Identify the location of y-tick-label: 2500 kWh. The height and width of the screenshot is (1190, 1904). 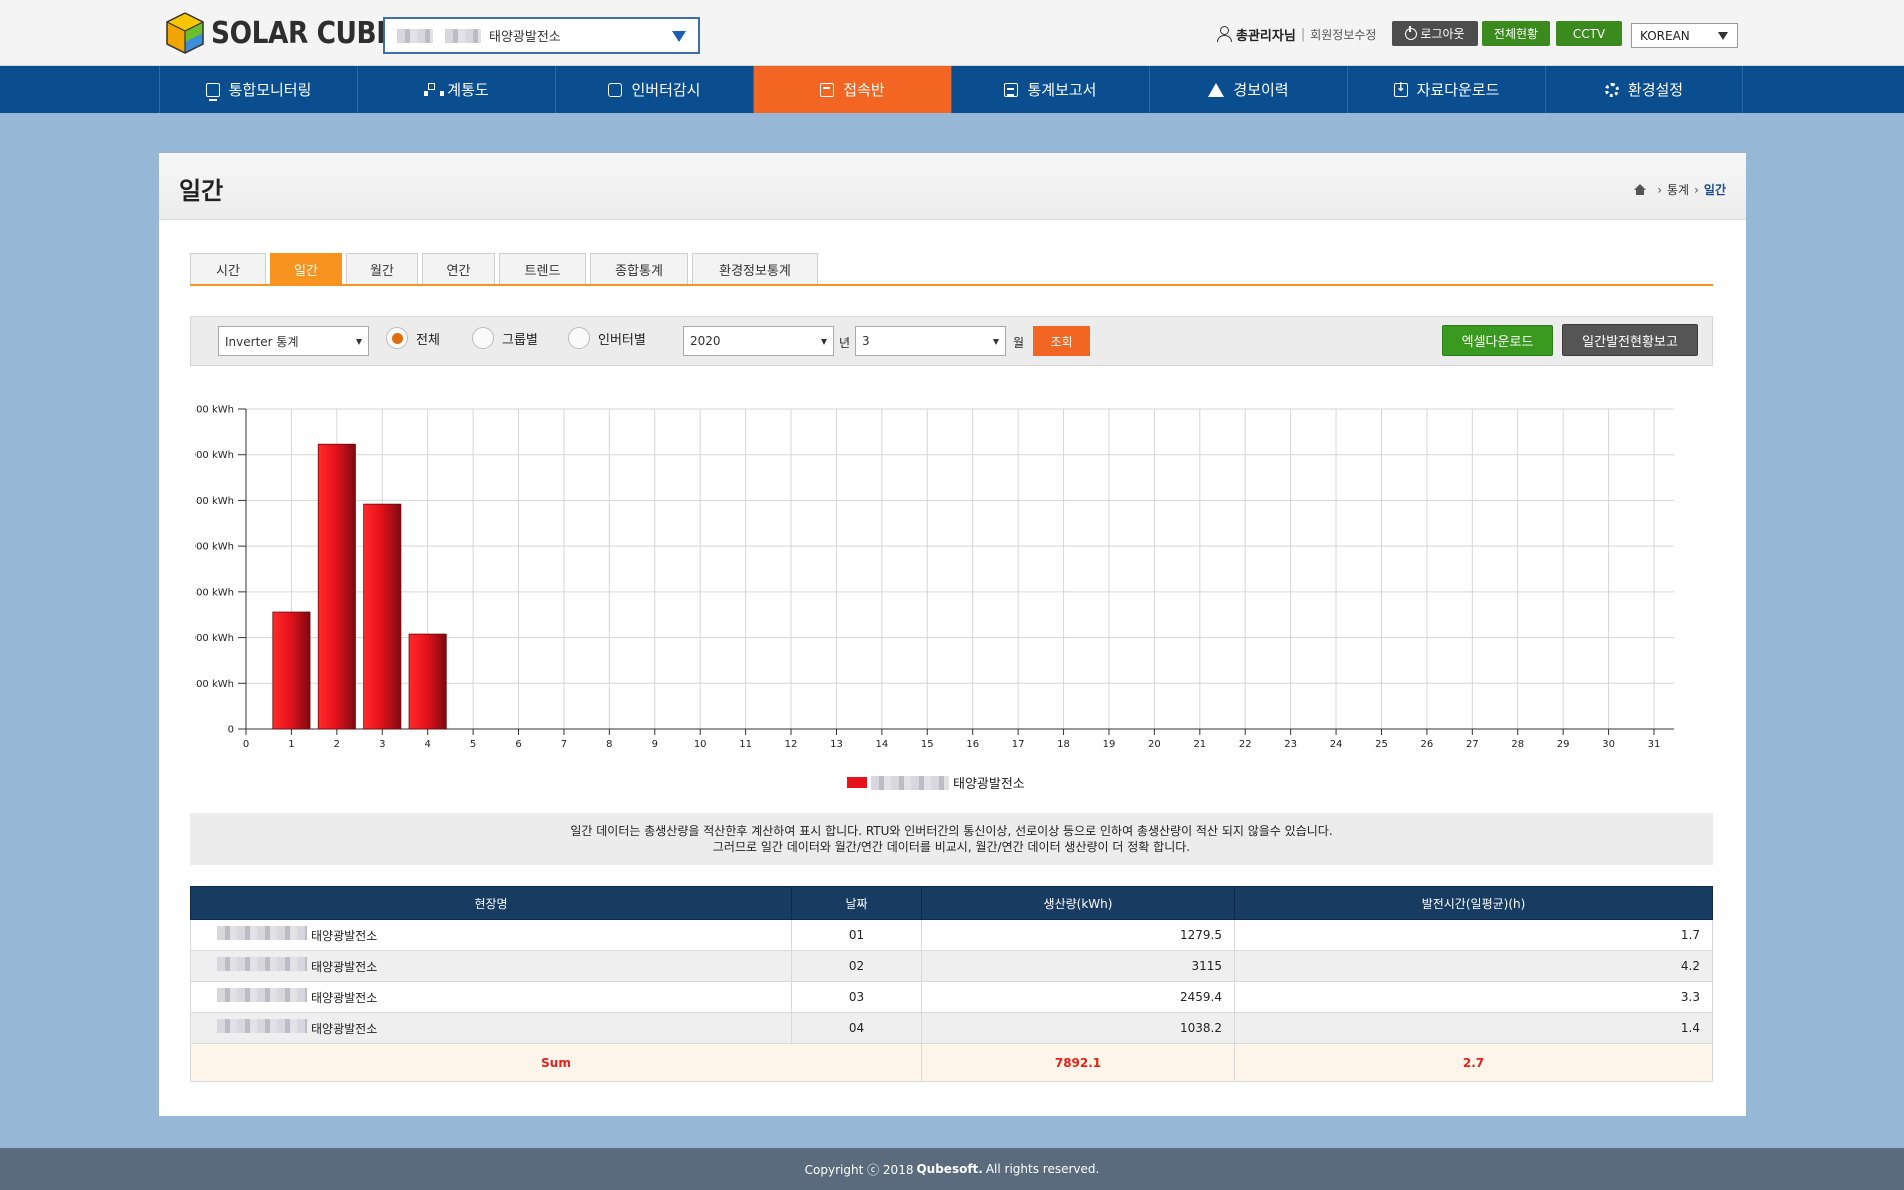
(214, 501).